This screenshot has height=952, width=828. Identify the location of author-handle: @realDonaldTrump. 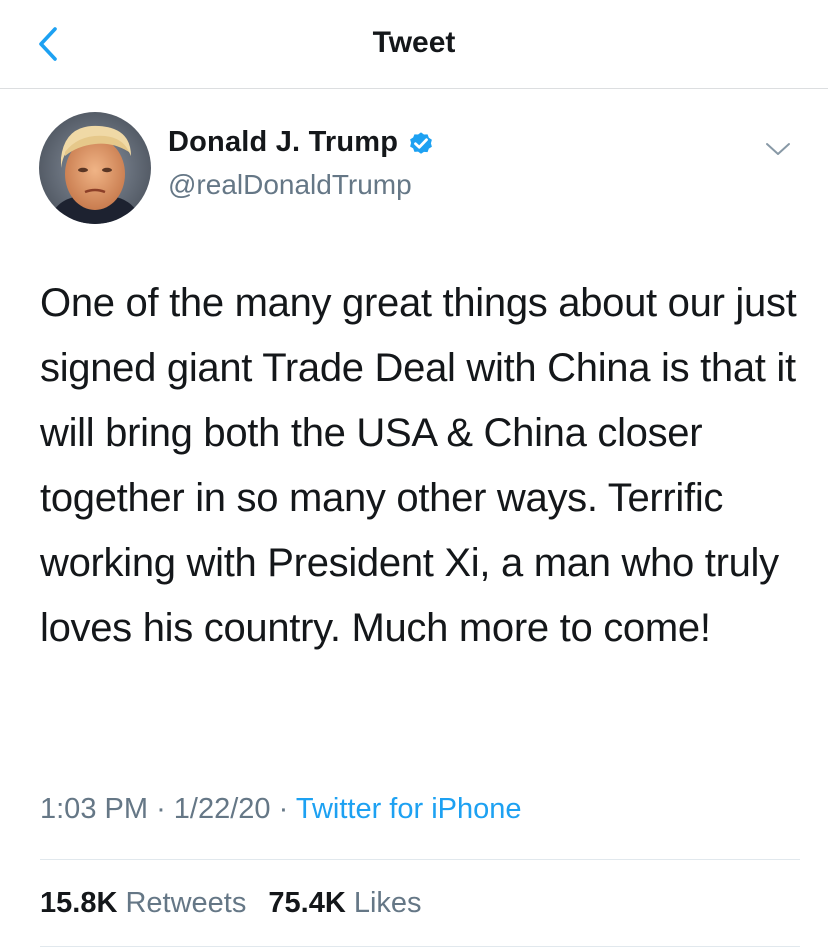
(290, 185).